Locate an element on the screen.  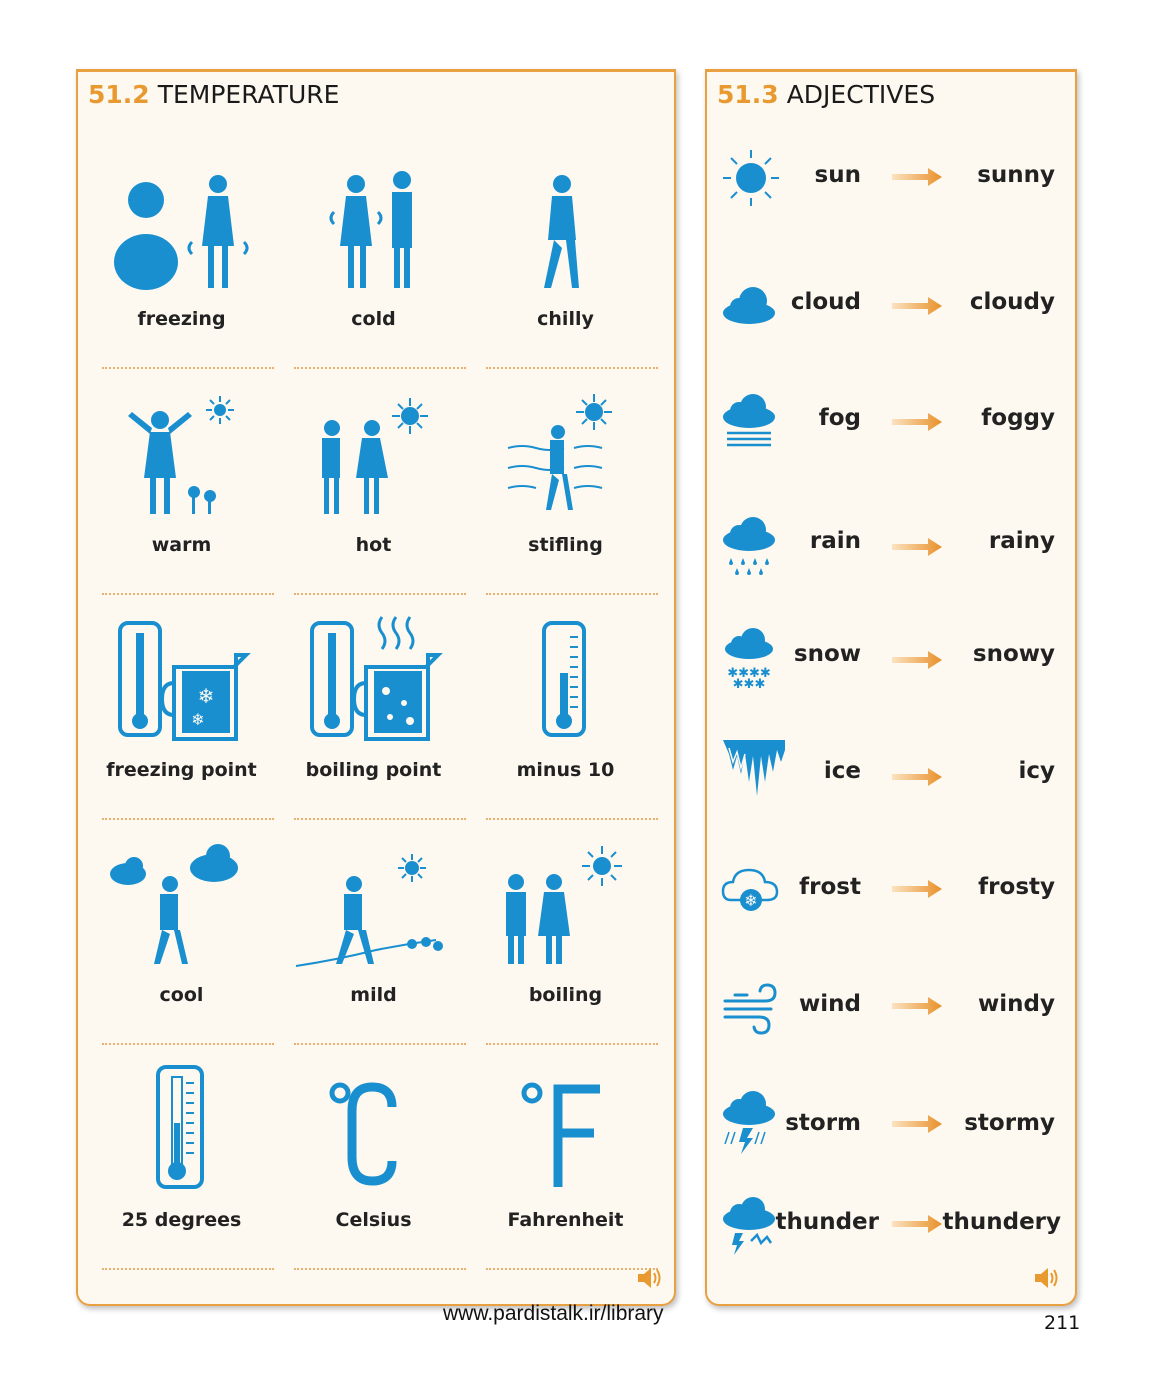
noun-label: storm is located at coordinates (823, 1123).